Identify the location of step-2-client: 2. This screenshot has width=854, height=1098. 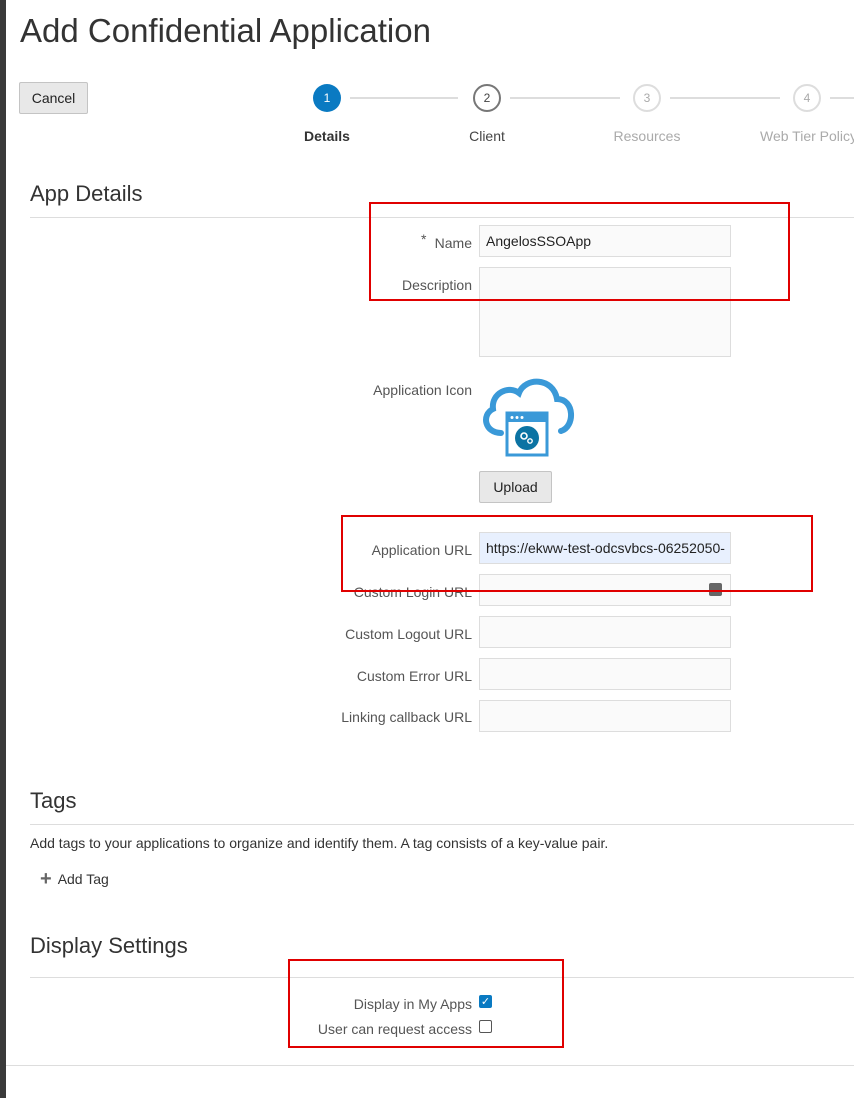
(487, 98).